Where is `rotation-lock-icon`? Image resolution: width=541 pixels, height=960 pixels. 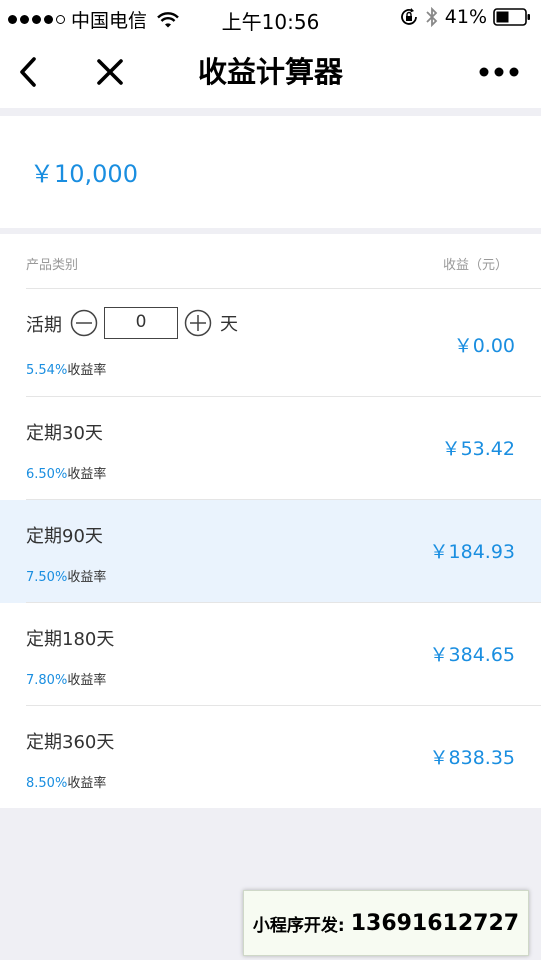 rotation-lock-icon is located at coordinates (408, 16).